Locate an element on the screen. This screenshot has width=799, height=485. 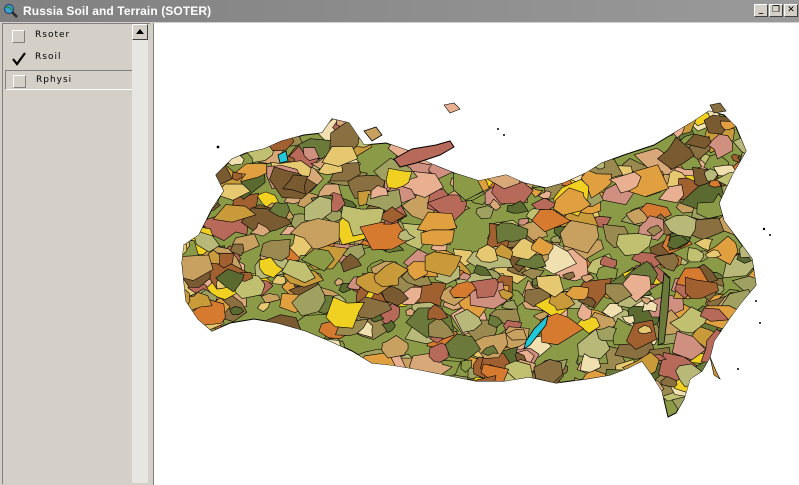
scroll-up-button is located at coordinates (140, 32).